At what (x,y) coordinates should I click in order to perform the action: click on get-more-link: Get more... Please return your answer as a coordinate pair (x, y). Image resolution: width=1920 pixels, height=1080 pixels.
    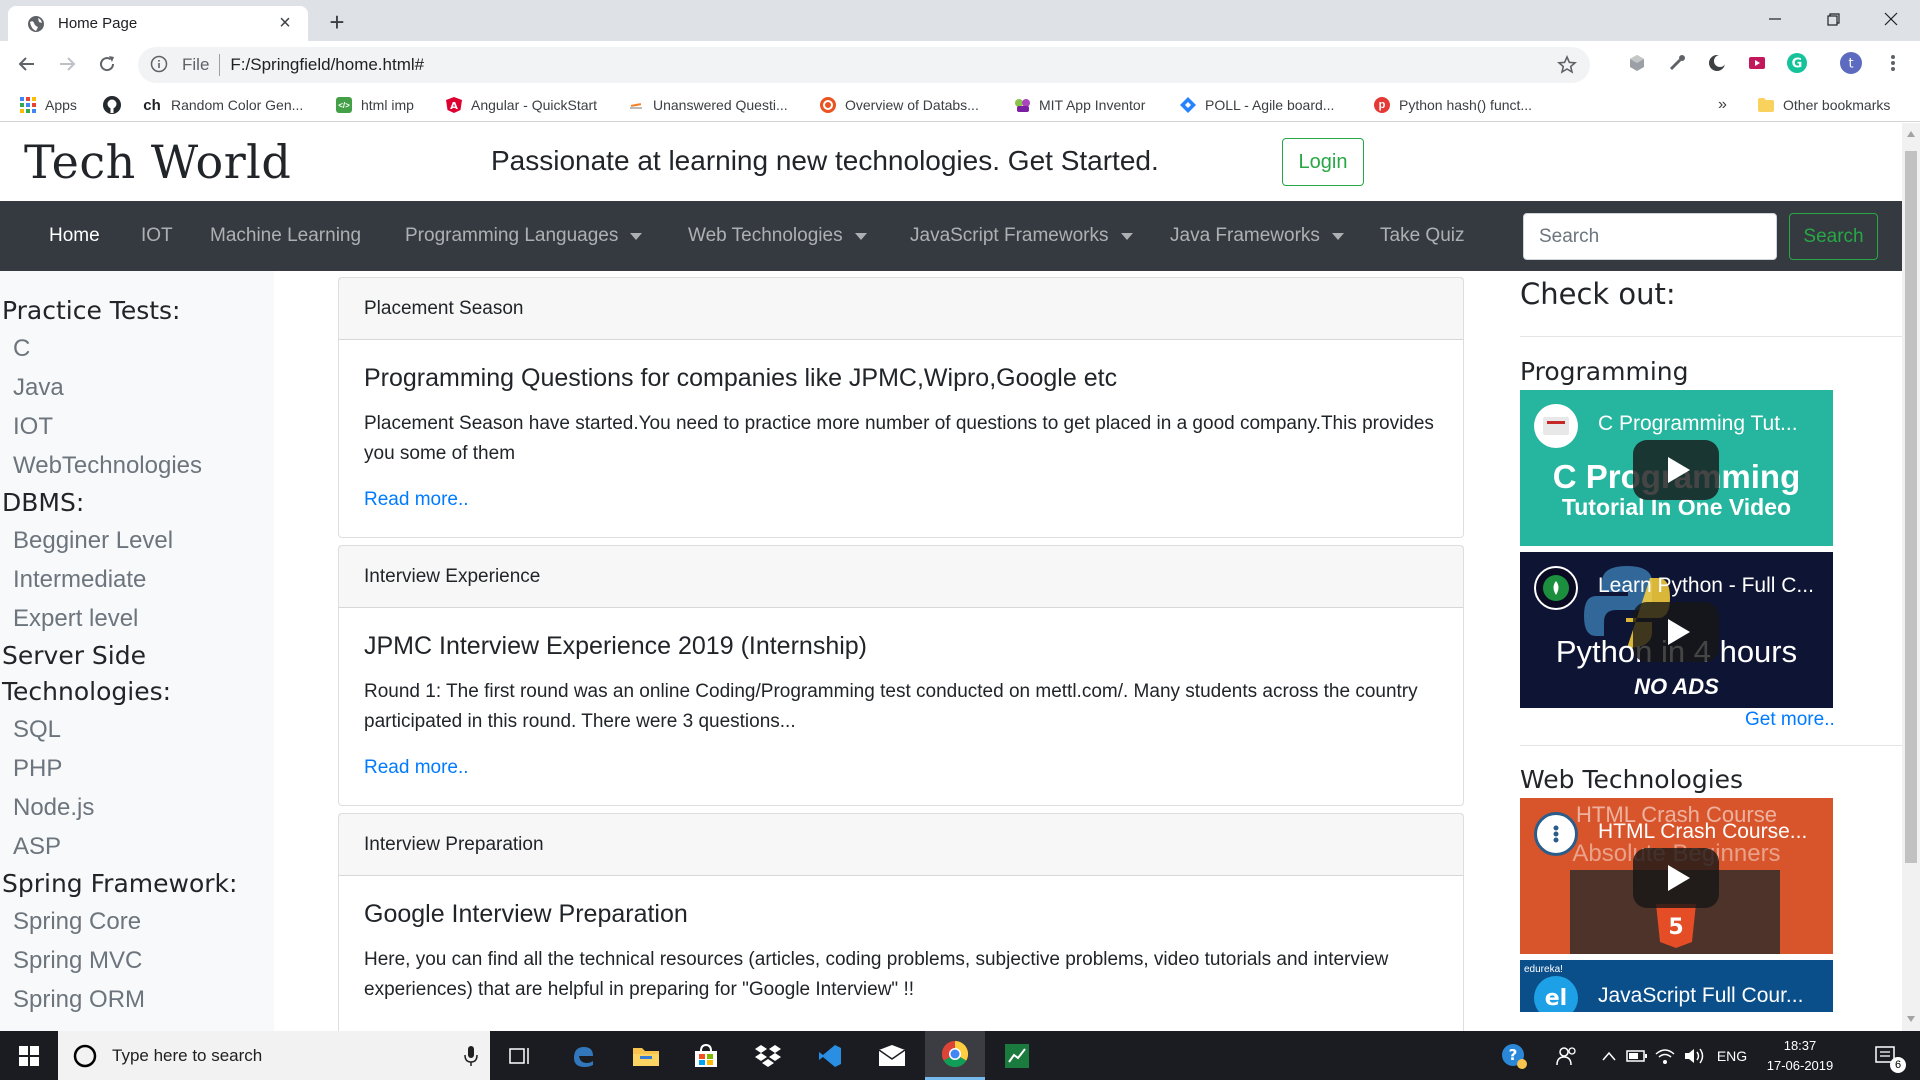
    Looking at the image, I should click on (1790, 720).